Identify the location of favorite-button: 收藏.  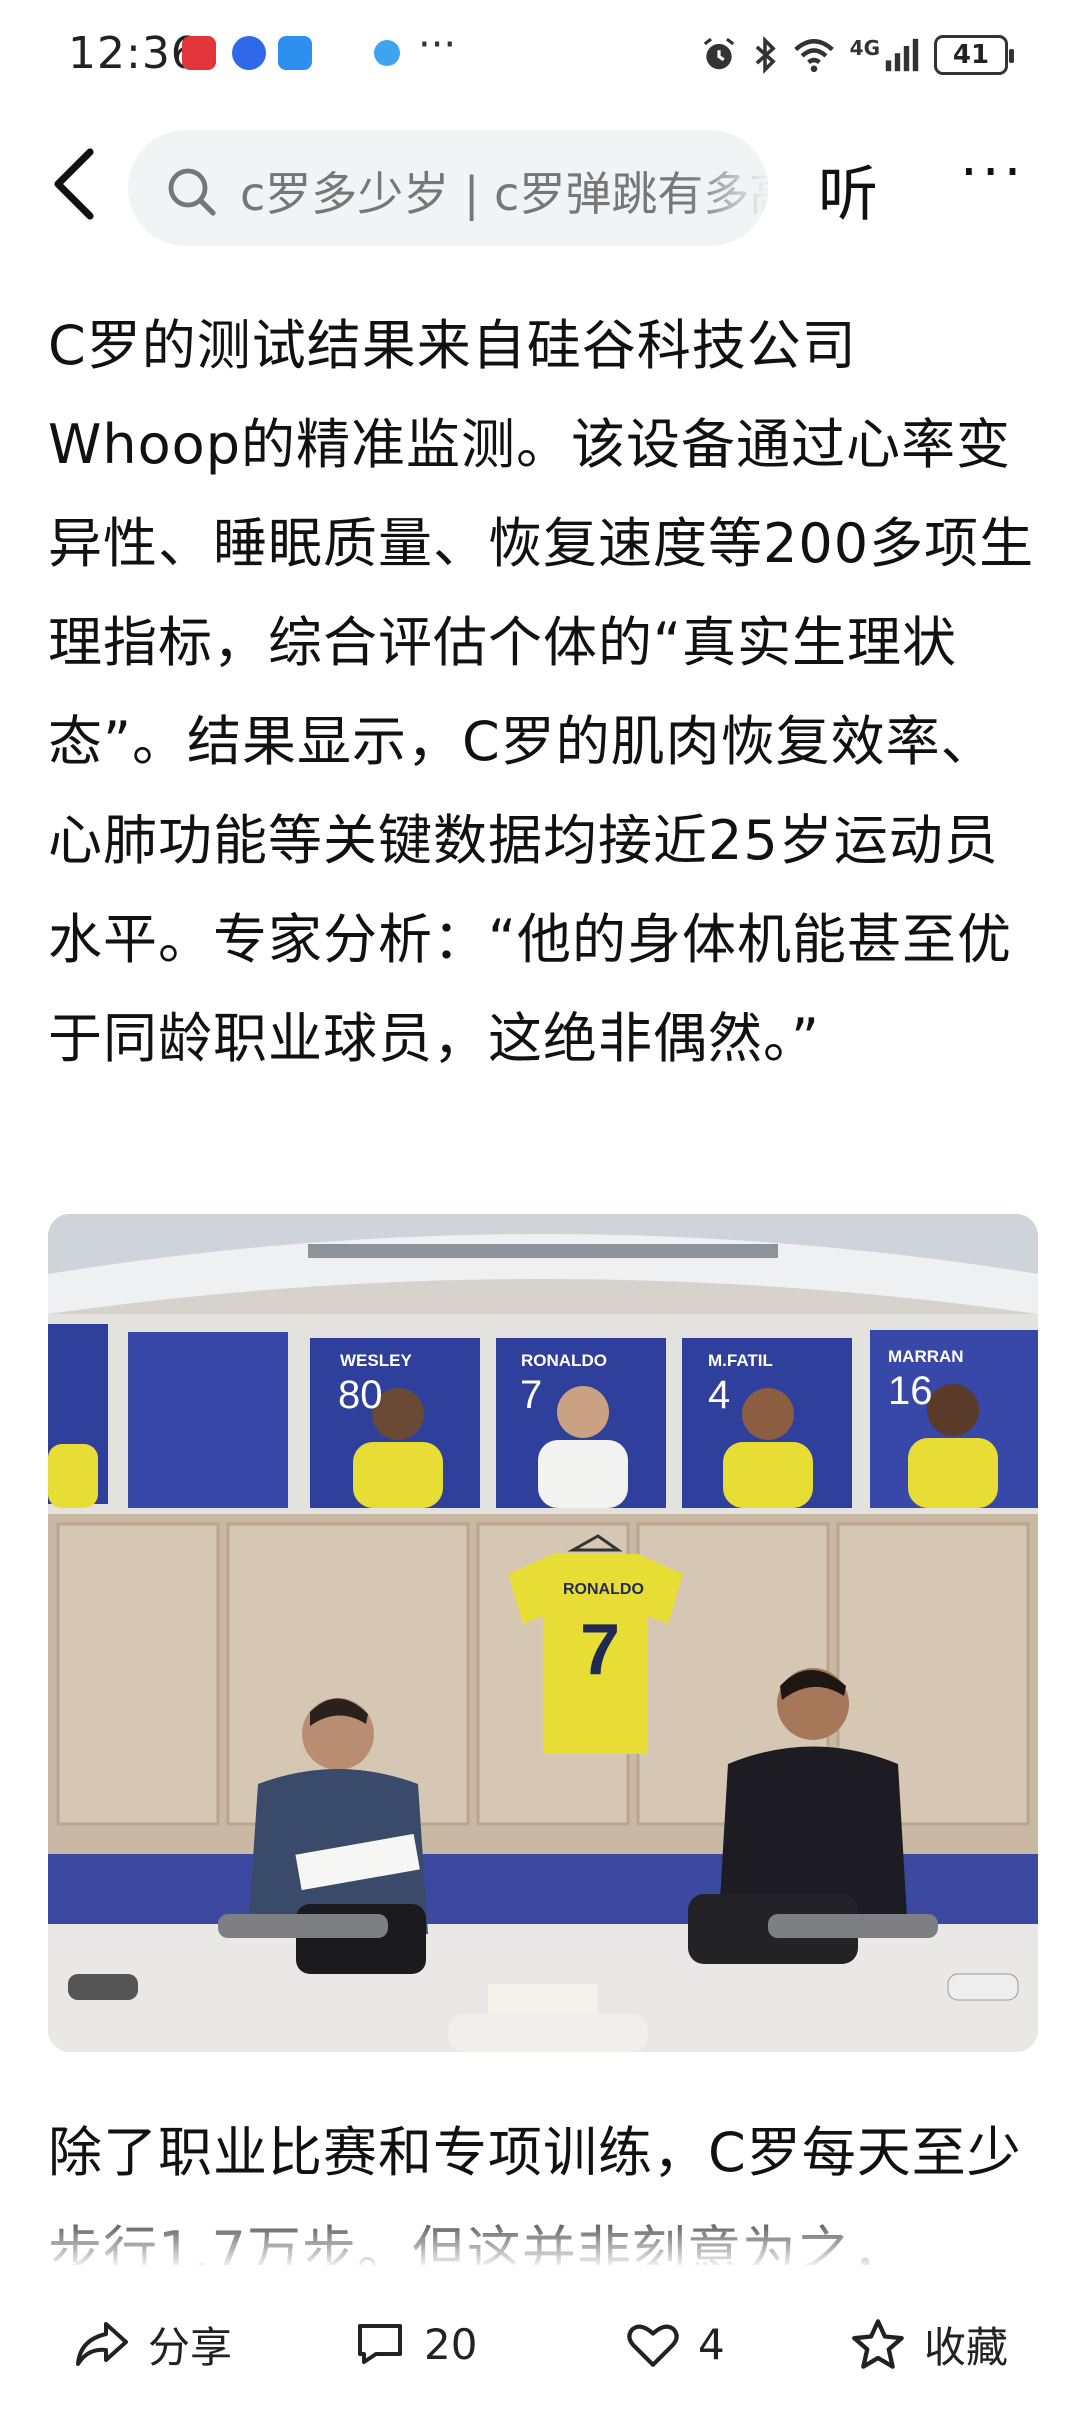
(929, 2344).